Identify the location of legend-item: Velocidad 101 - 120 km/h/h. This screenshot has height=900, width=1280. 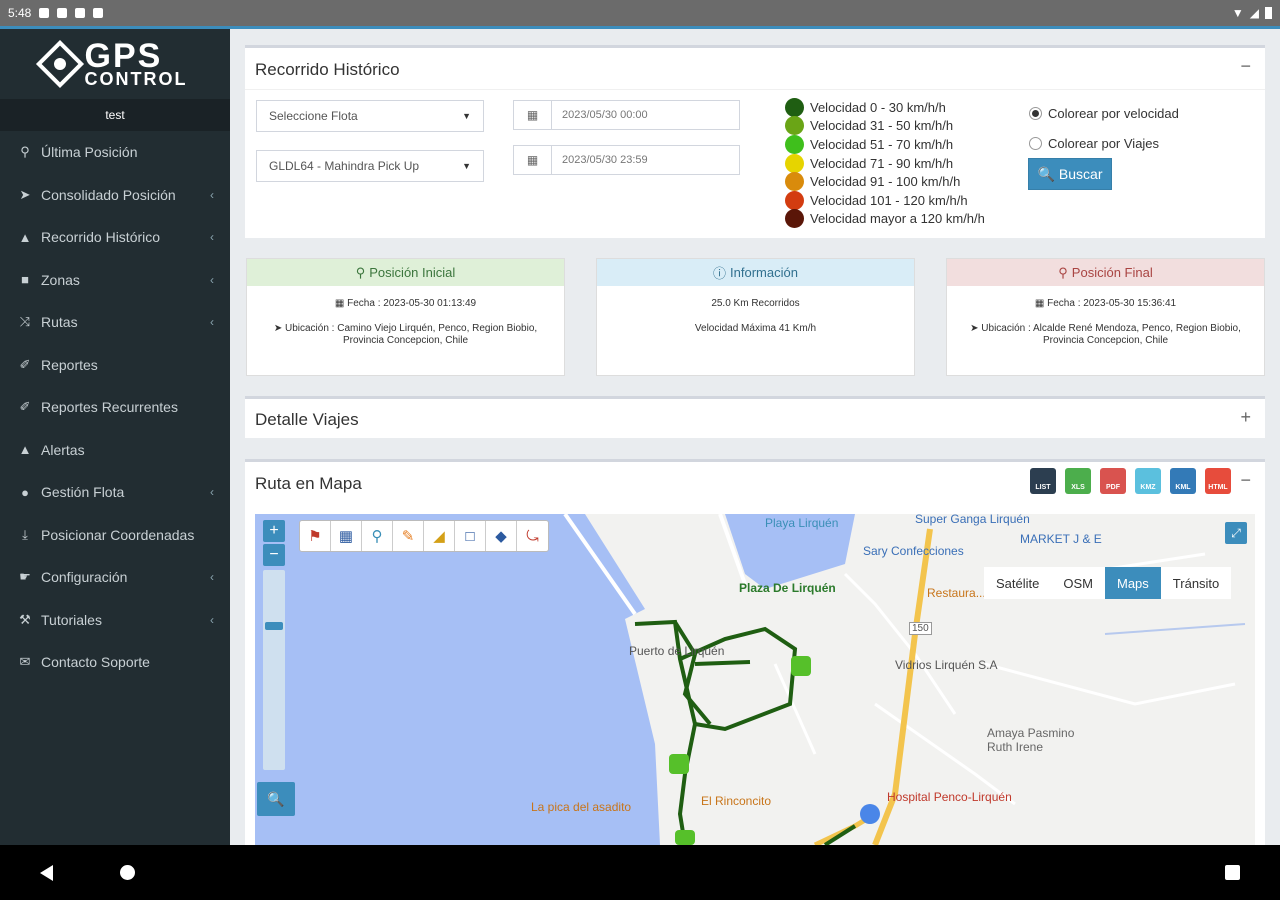
(885, 200).